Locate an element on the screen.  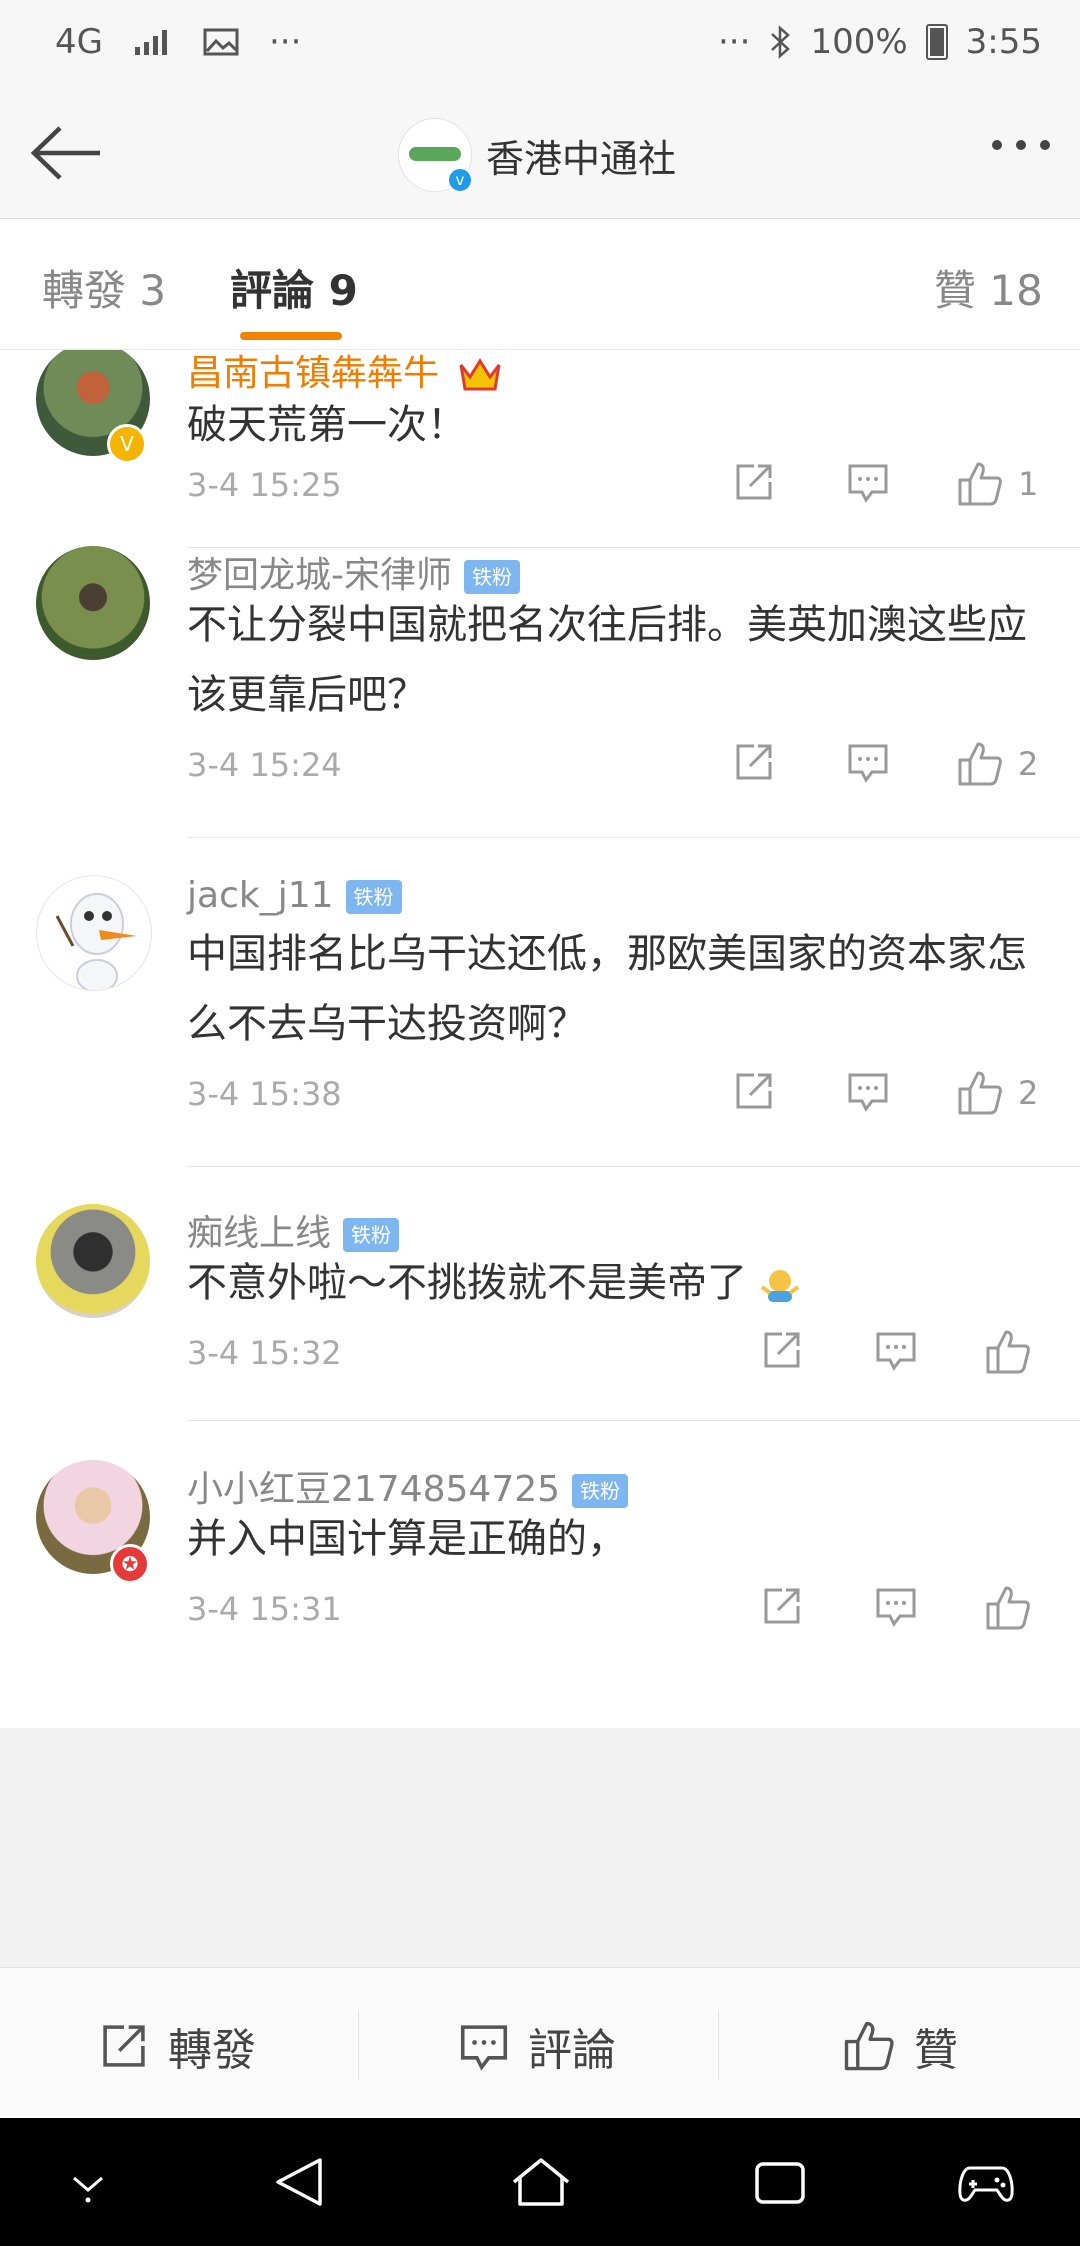
image-icon is located at coordinates (221, 42).